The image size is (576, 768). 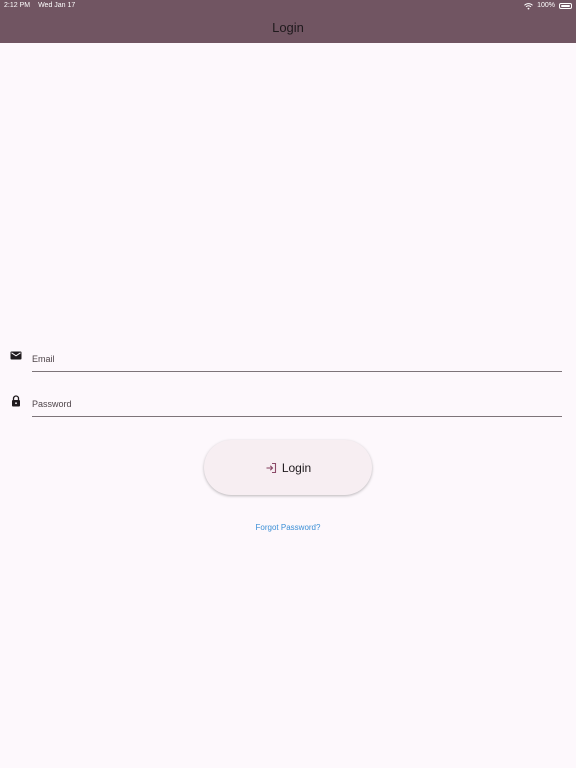 What do you see at coordinates (296, 467) in the screenshot?
I see `login-button-label: Login` at bounding box center [296, 467].